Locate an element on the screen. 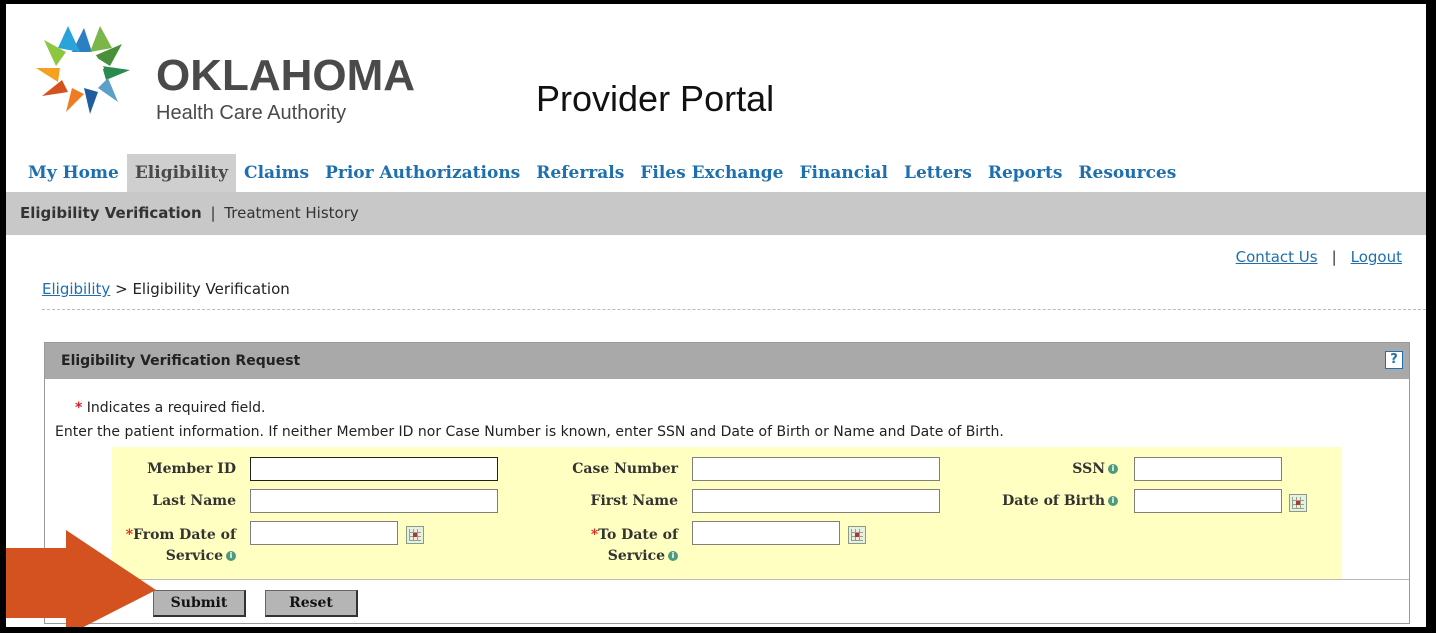 This screenshot has width=1436, height=633. nav-referrals: Referrals is located at coordinates (580, 173).